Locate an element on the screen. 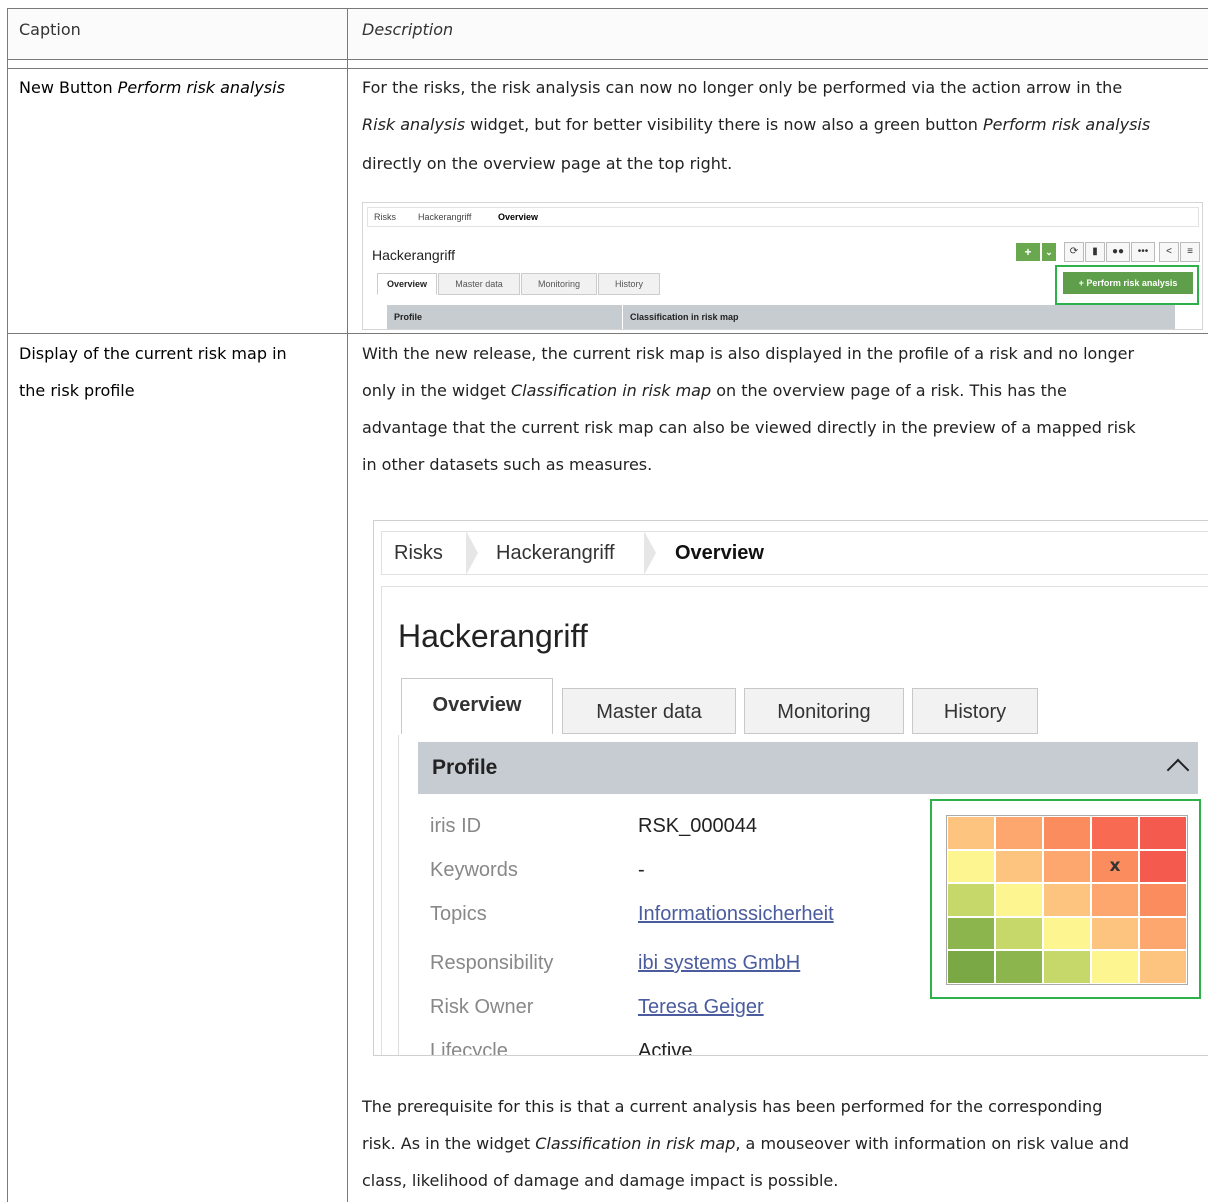  header-caption: Caption is located at coordinates (50, 29).